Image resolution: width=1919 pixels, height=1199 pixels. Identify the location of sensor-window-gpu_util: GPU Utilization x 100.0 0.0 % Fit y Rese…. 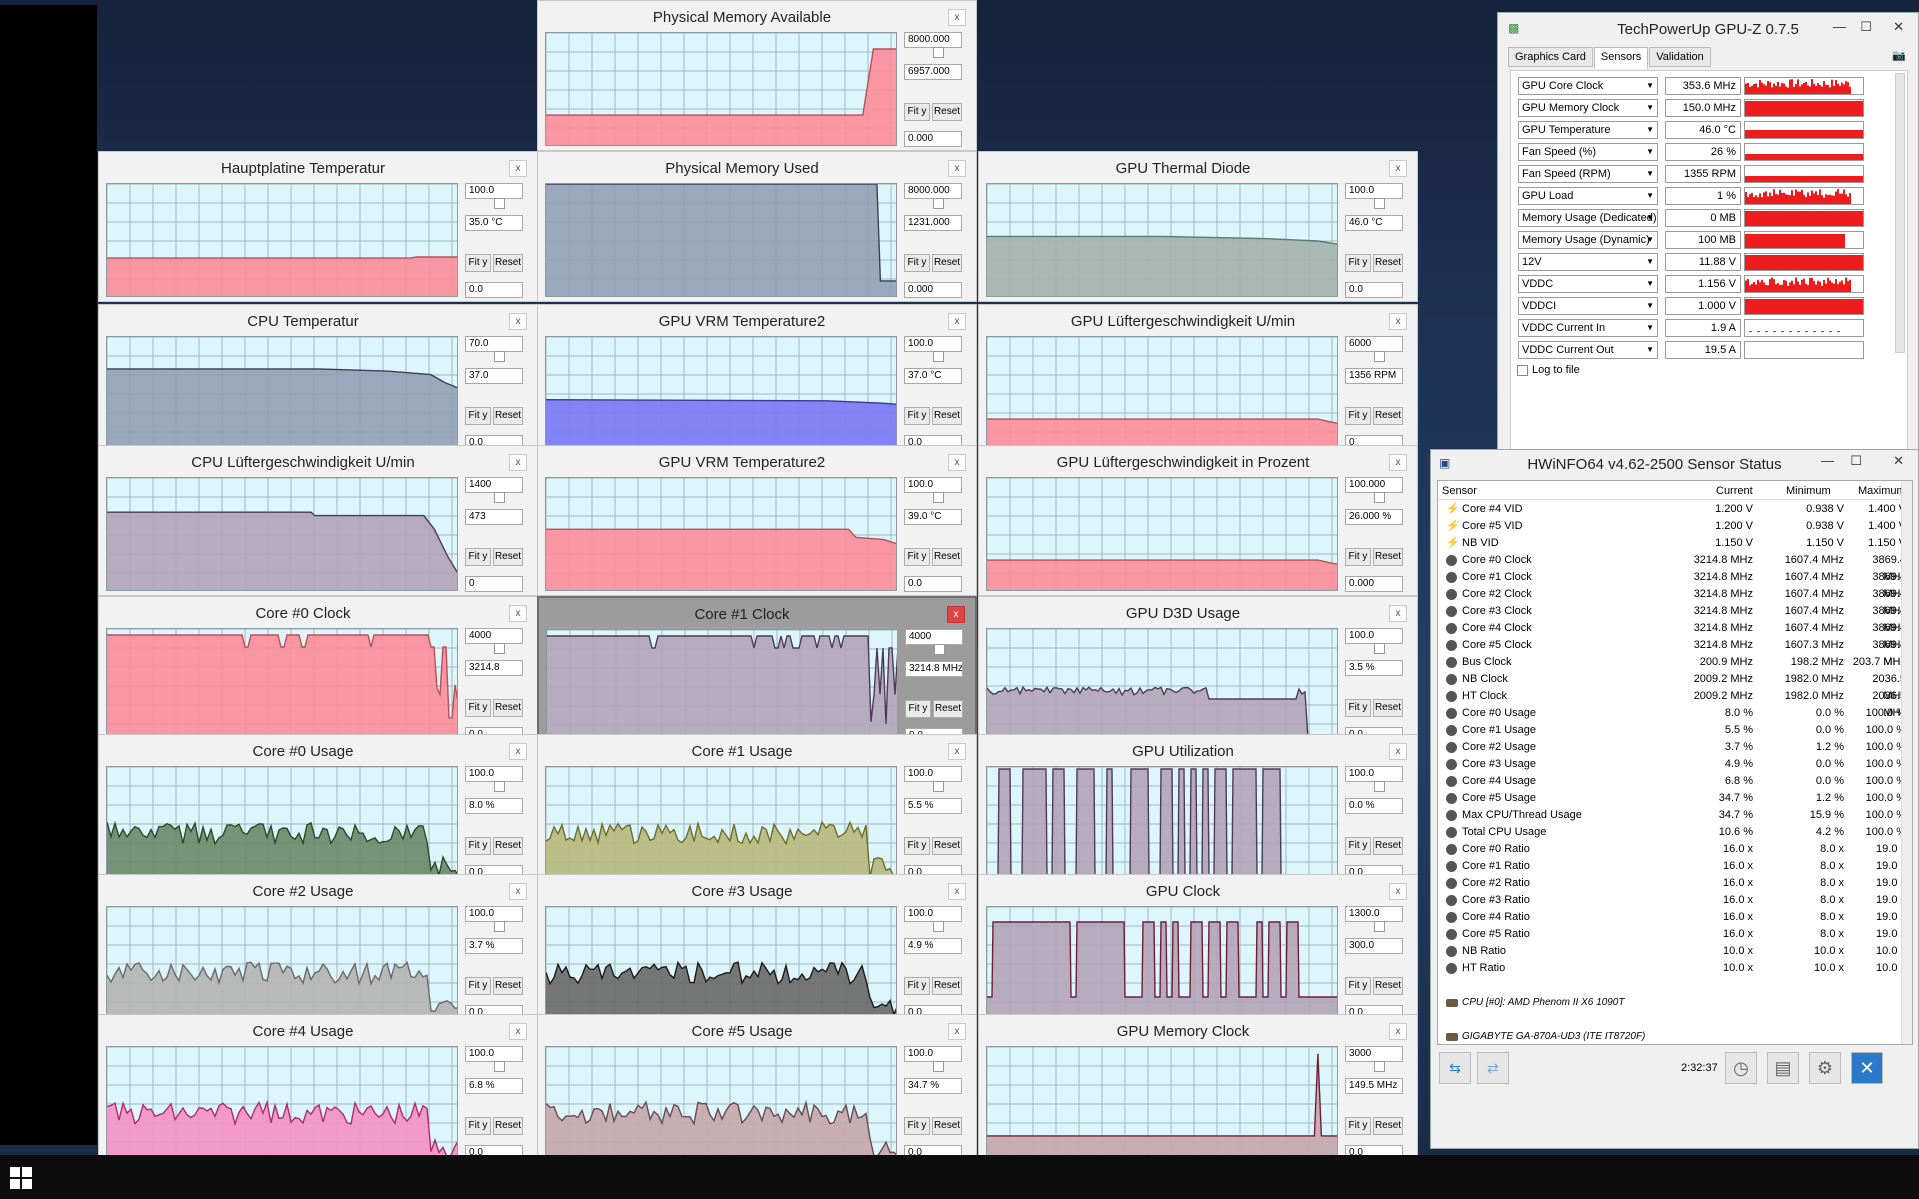
(1198, 809).